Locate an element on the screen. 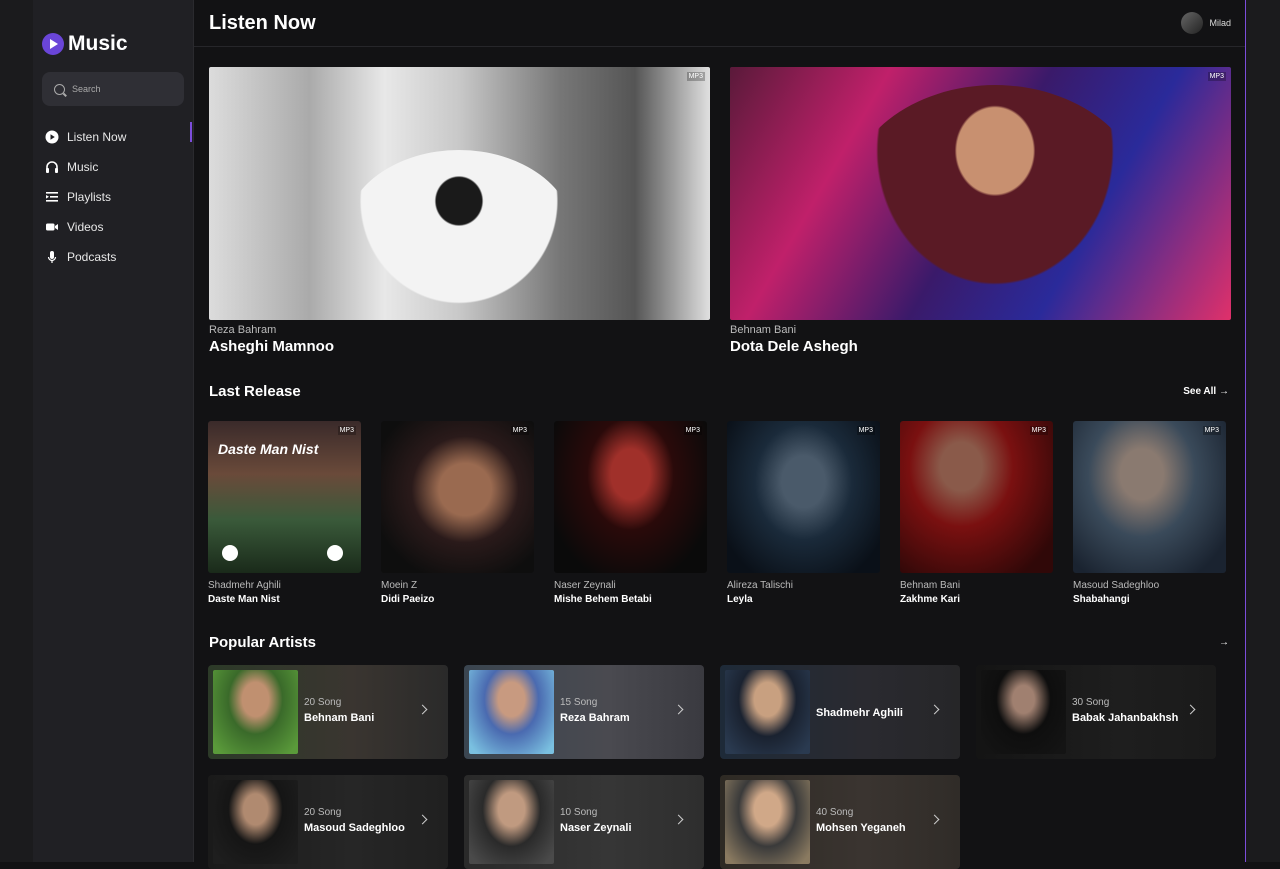 This screenshot has width=1280, height=869. artist-card: 40 Song Mohsen Yeganeh is located at coordinates (840, 822).